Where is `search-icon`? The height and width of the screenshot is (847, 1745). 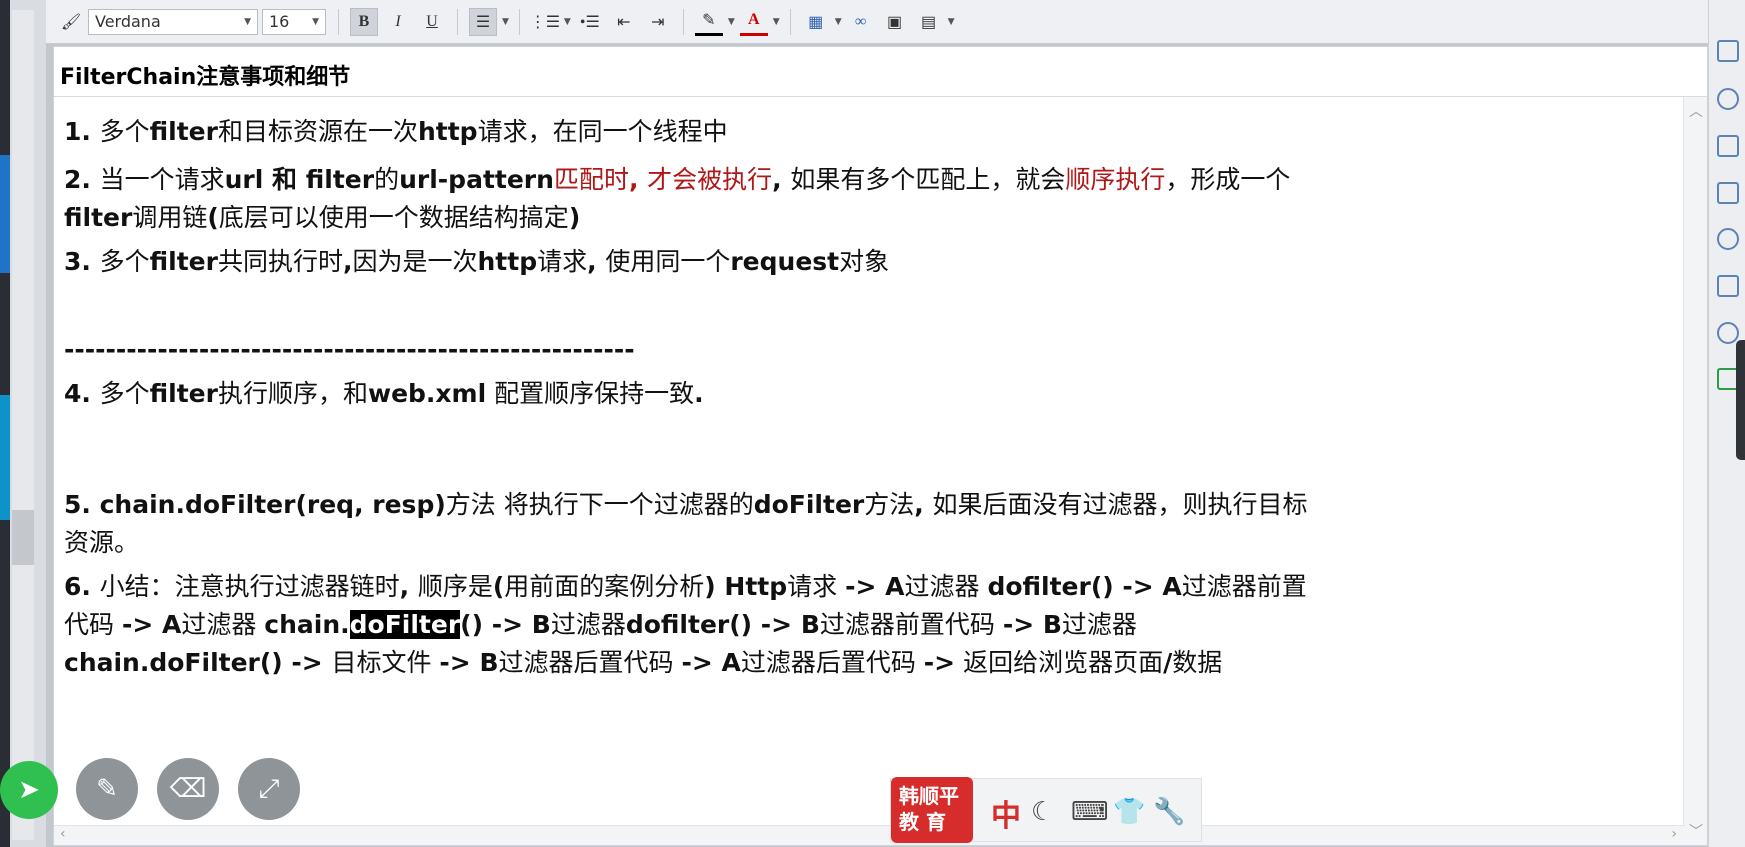
search-icon is located at coordinates (1728, 239).